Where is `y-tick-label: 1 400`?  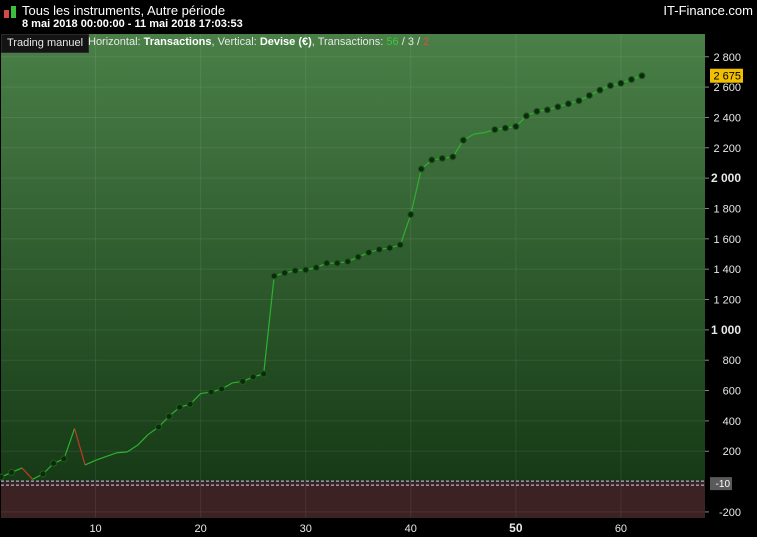
y-tick-label: 1 400 is located at coordinates (727, 270).